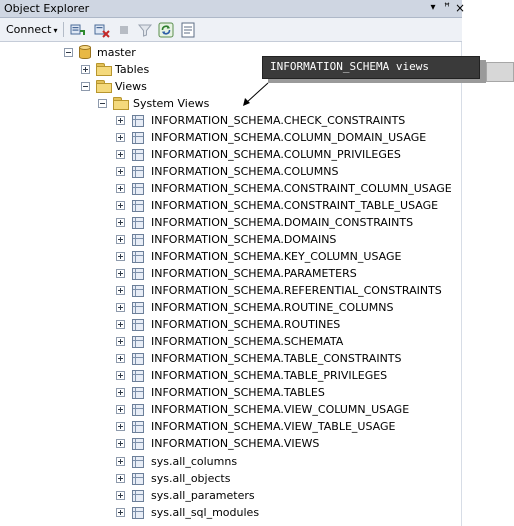 The image size is (514, 526). I want to click on tree-node-view: INFORMATION_SCHEMA.TABLE_PRIVILEGES, so click(230, 375).